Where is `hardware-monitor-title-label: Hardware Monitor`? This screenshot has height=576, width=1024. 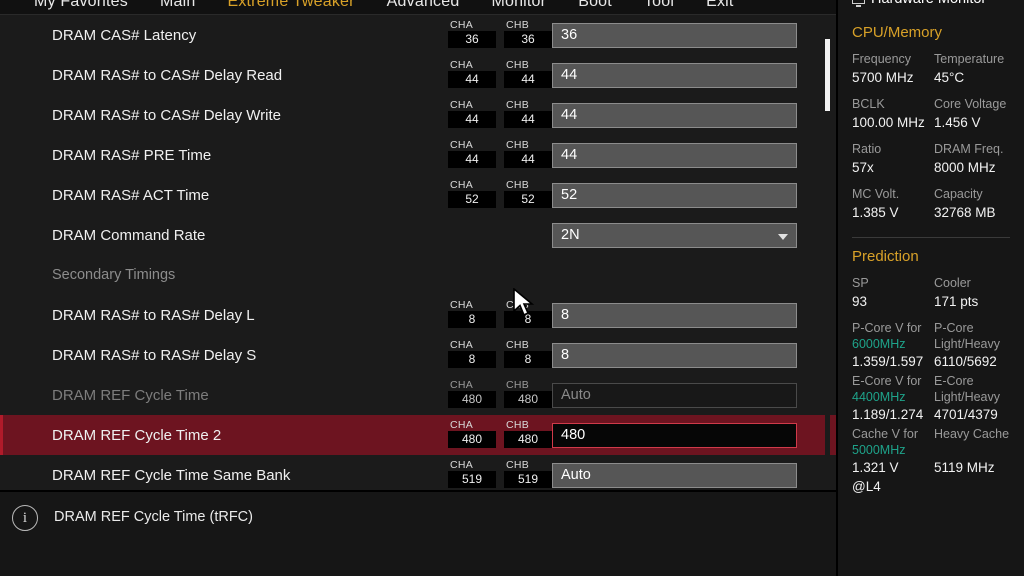 hardware-monitor-title-label: Hardware Monitor is located at coordinates (928, 3).